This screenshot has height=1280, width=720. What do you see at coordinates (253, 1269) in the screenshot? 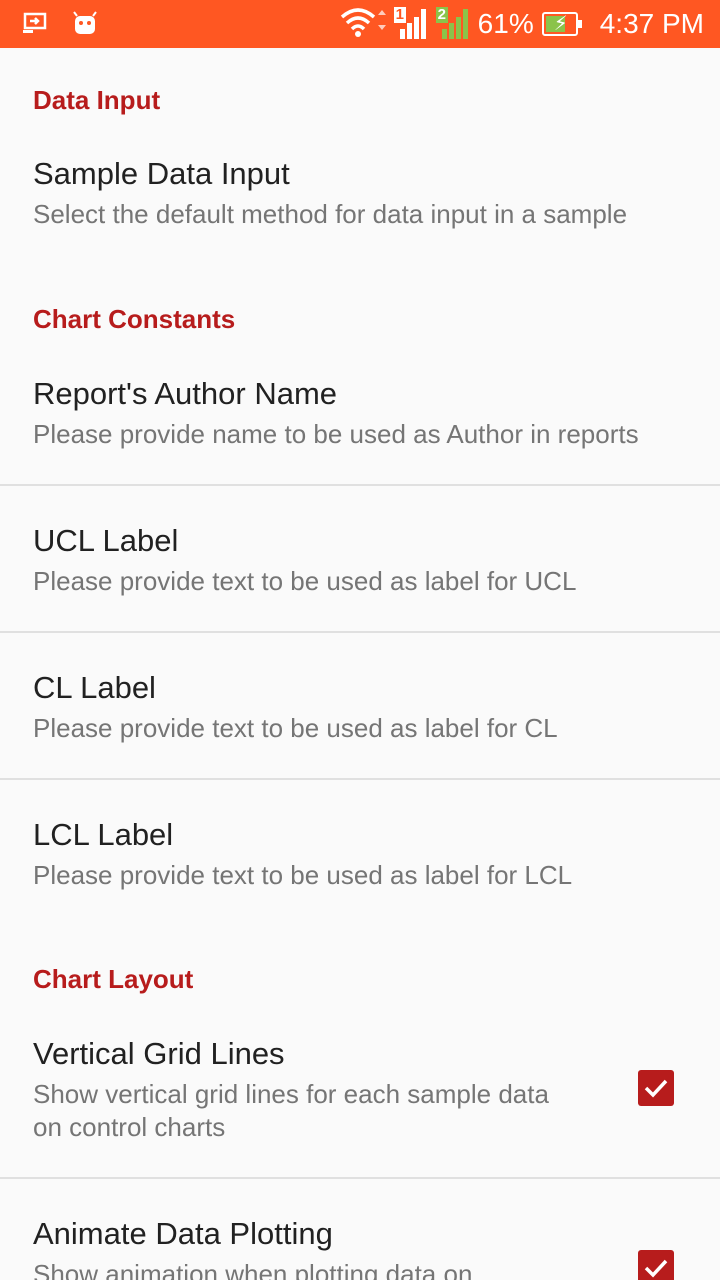
I see `pref-summary: Show animation when plotting data on` at bounding box center [253, 1269].